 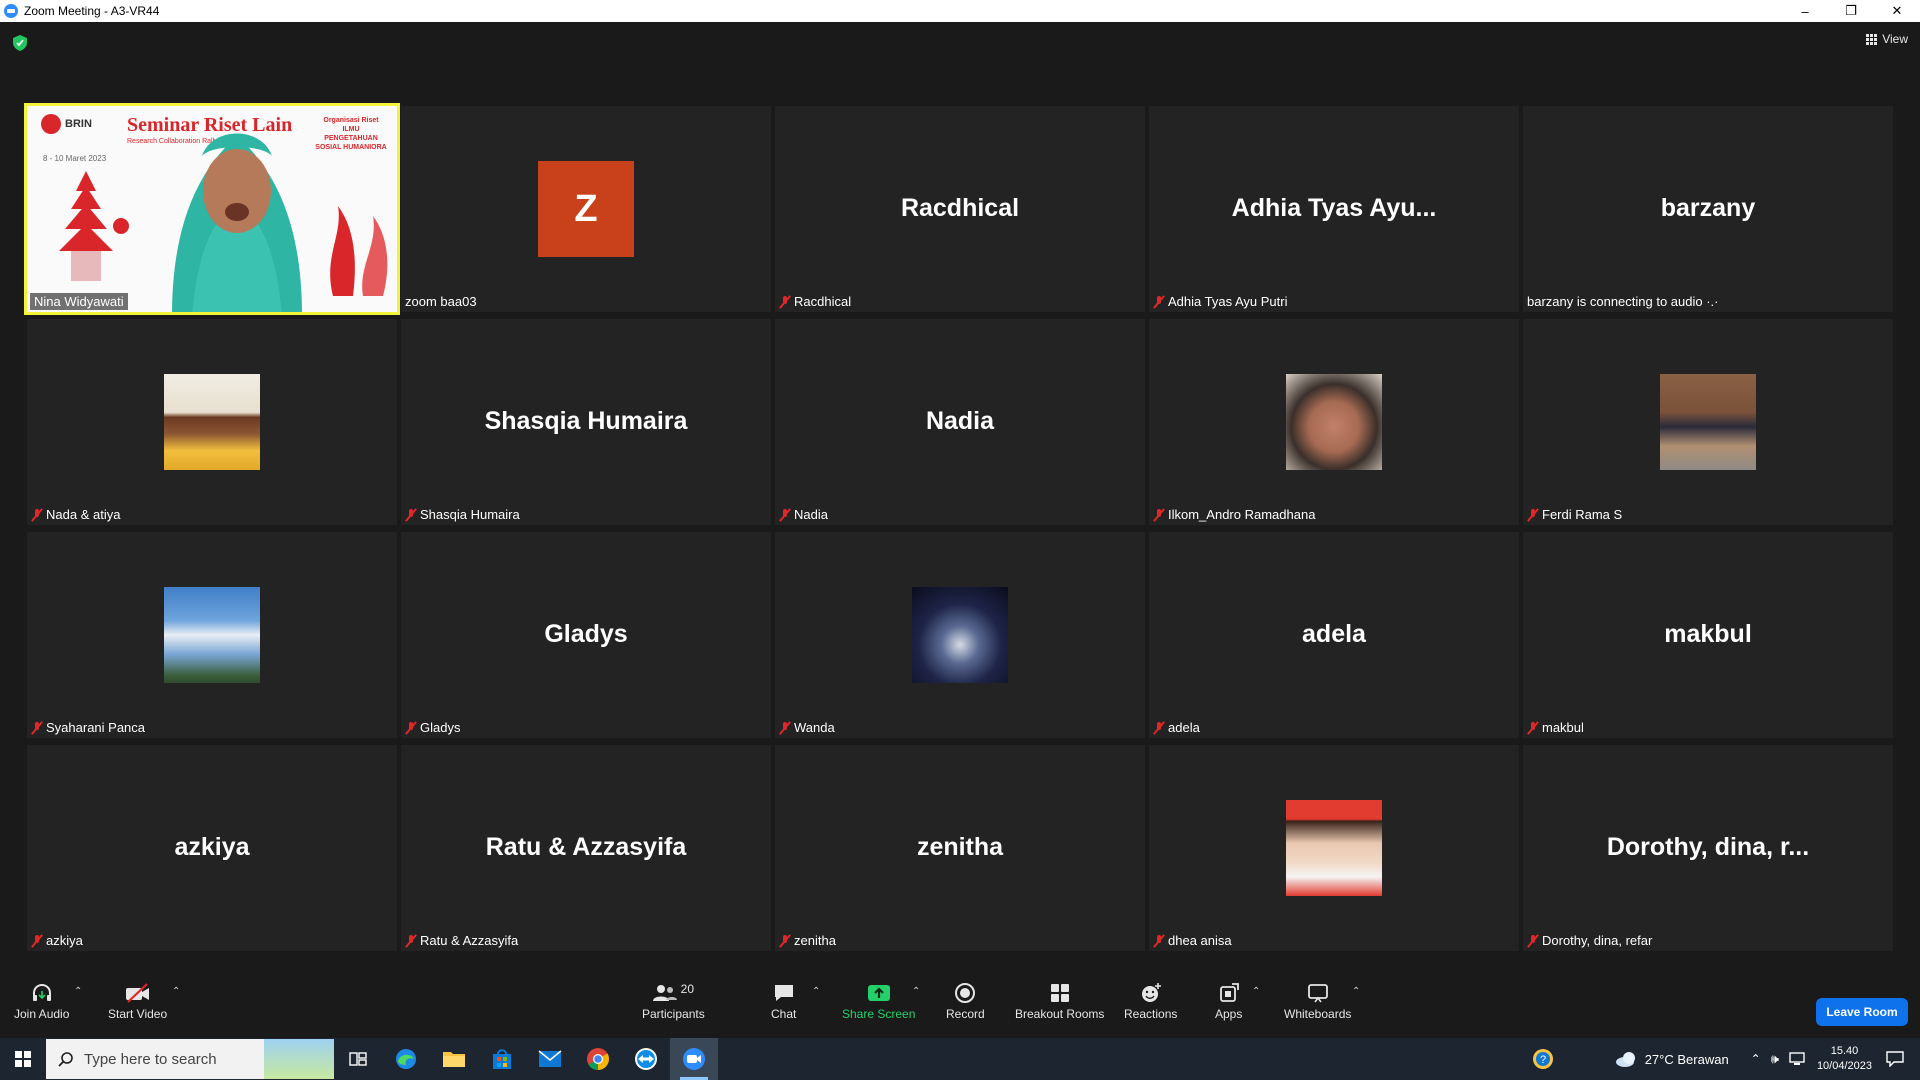 What do you see at coordinates (1687, 1059) in the screenshot?
I see `weather-text: 27°C Berawan` at bounding box center [1687, 1059].